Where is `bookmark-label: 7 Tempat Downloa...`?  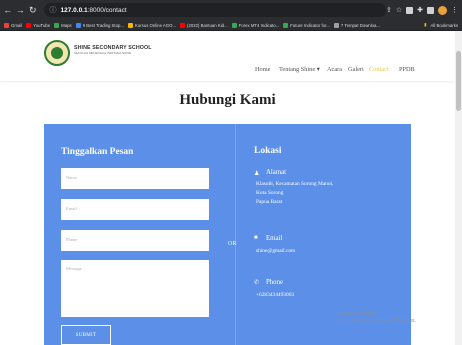 bookmark-label: 7 Tempat Downloa... is located at coordinates (360, 25).